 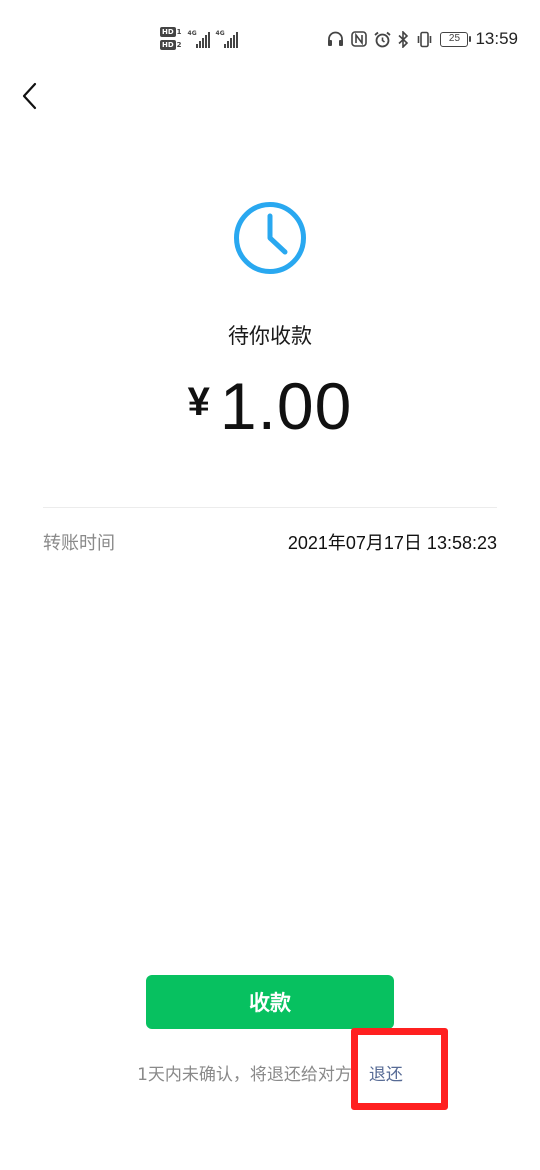 What do you see at coordinates (179, 45) in the screenshot?
I see `sim2-number: 2` at bounding box center [179, 45].